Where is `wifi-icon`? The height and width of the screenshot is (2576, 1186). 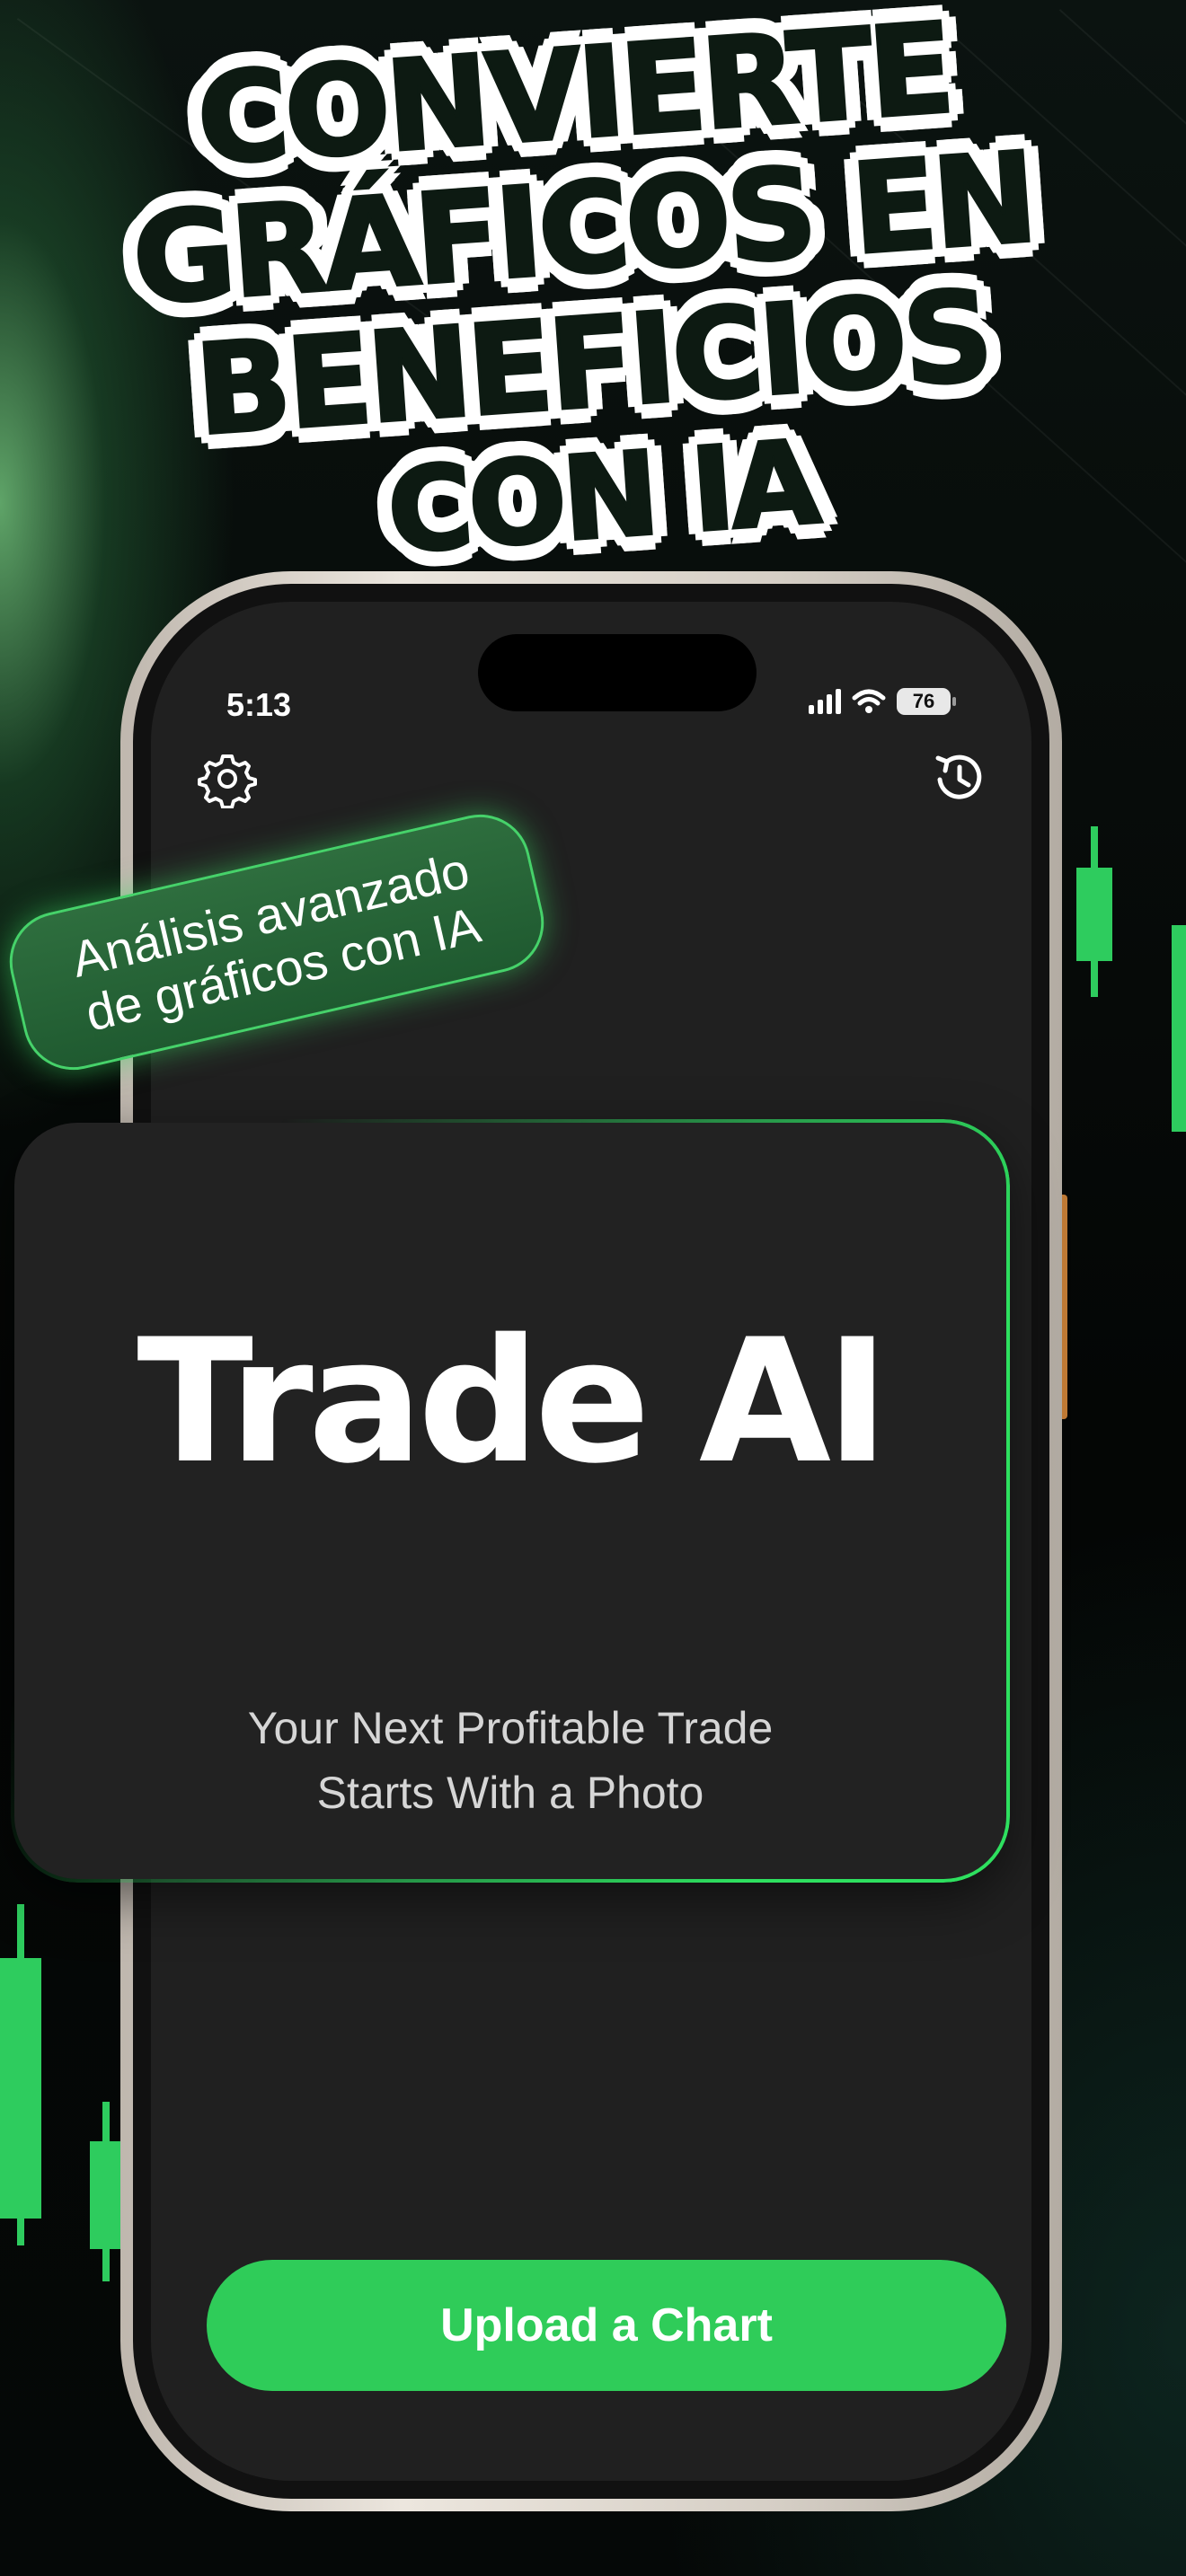 wifi-icon is located at coordinates (869, 701).